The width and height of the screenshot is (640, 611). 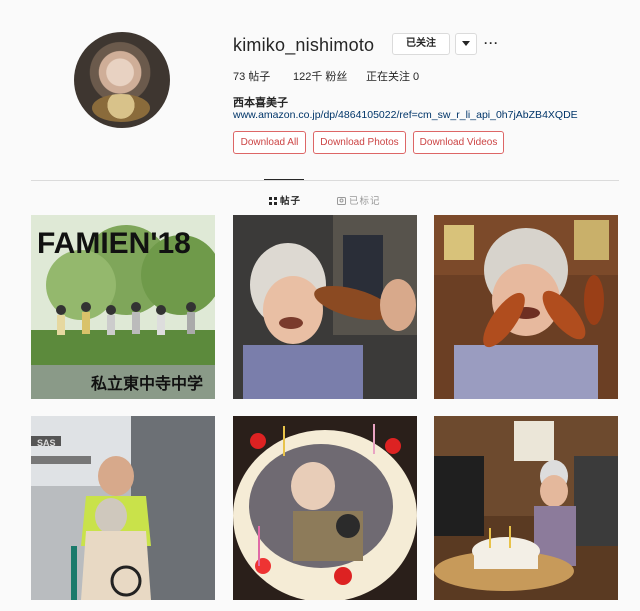 What do you see at coordinates (365, 201) in the screenshot?
I see `tab-tagged-label: 已标记` at bounding box center [365, 201].